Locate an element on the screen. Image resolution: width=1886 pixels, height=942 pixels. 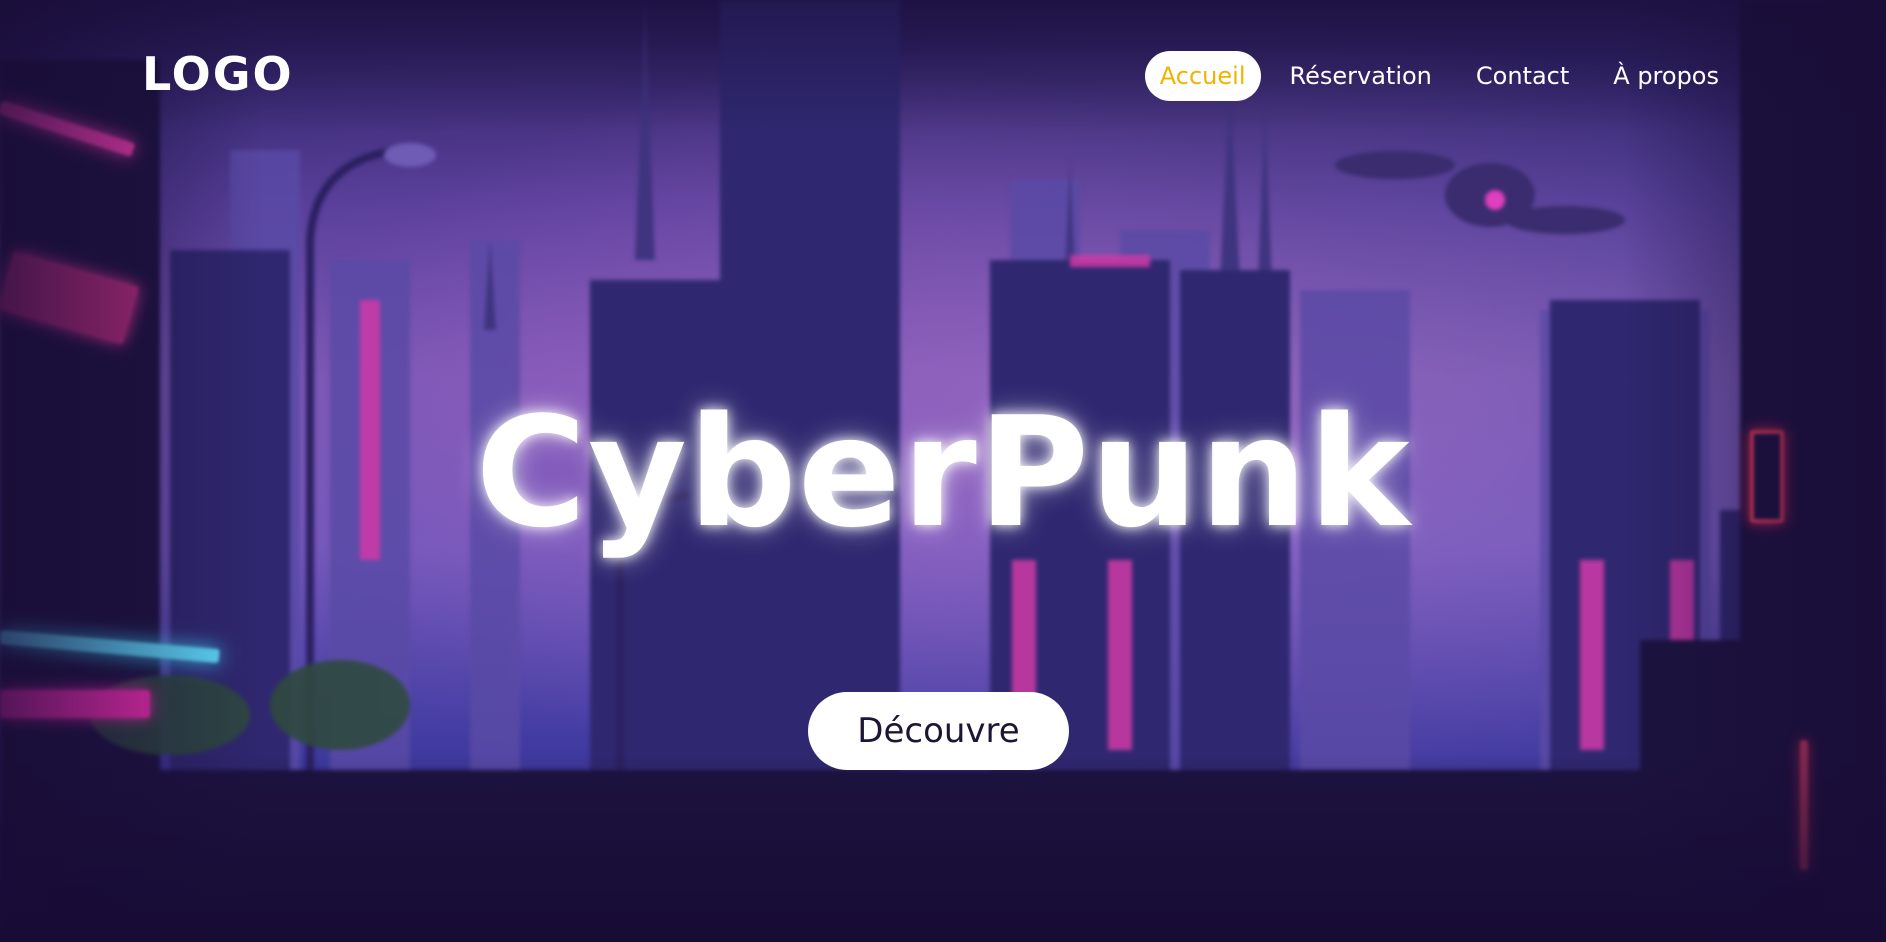
site-logo: LOGO is located at coordinates (218, 74).